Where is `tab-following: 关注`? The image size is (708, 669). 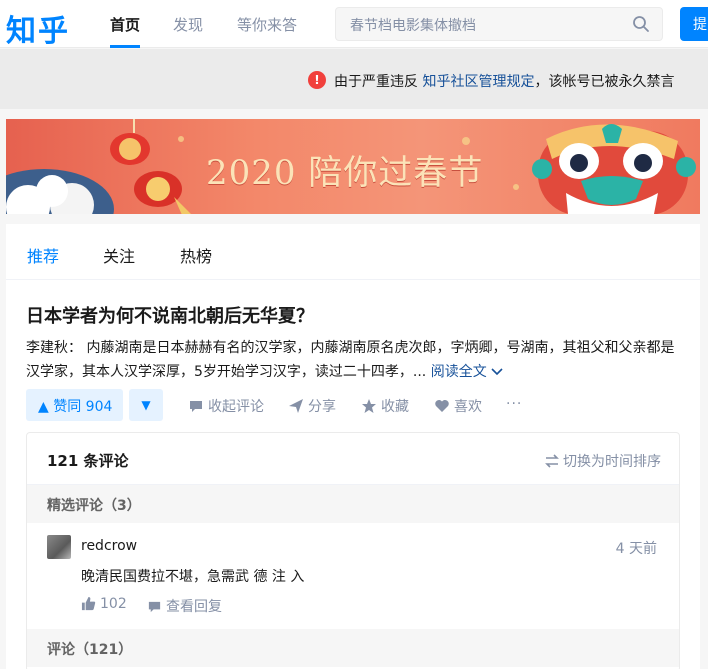
tab-following: 关注 is located at coordinates (119, 255).